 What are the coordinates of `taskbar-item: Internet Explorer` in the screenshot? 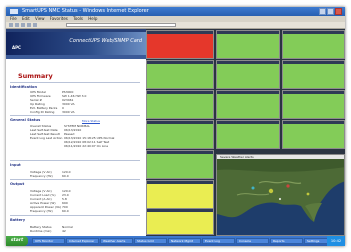 It's located at (82, 241).